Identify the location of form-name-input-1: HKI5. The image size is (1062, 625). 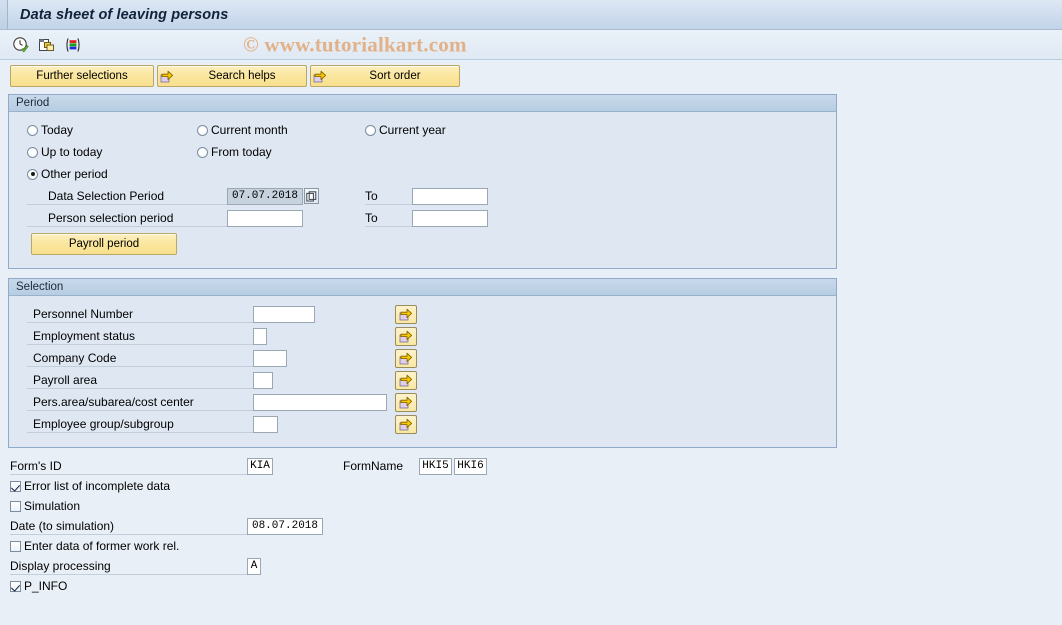
(435, 466).